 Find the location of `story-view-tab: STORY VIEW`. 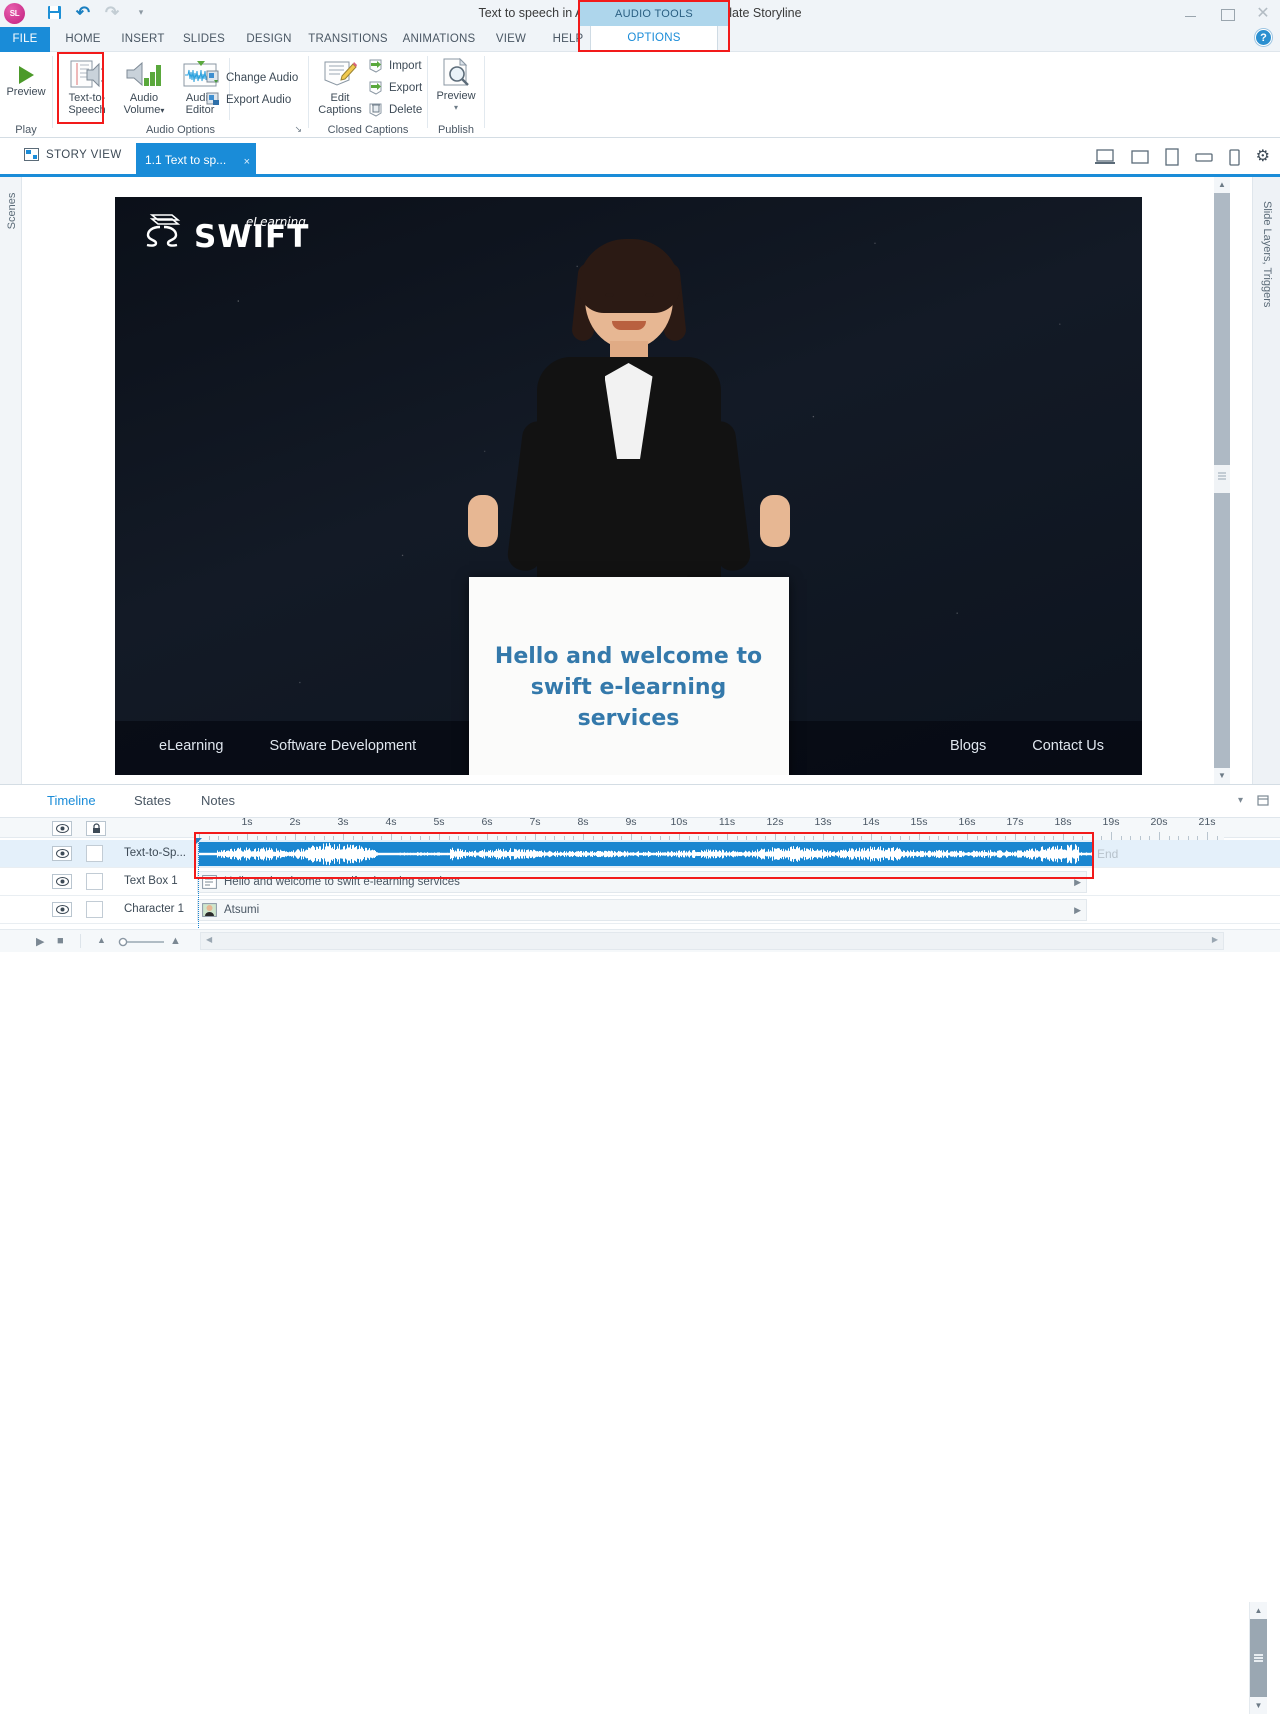

story-view-tab: STORY VIEW is located at coordinates (73, 154).